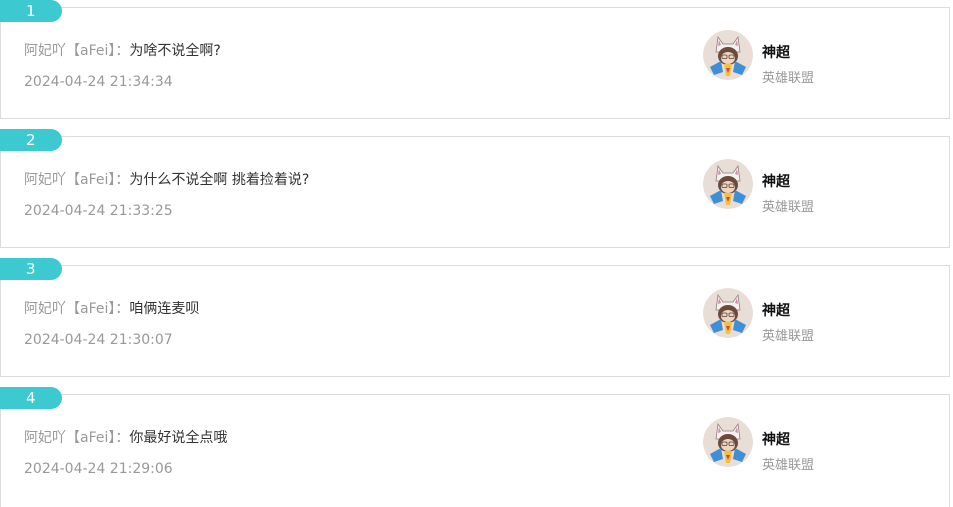  Describe the element at coordinates (219, 180) in the screenshot. I see `comment-text: 为什么不说全啊 挑着捡着说?` at that location.